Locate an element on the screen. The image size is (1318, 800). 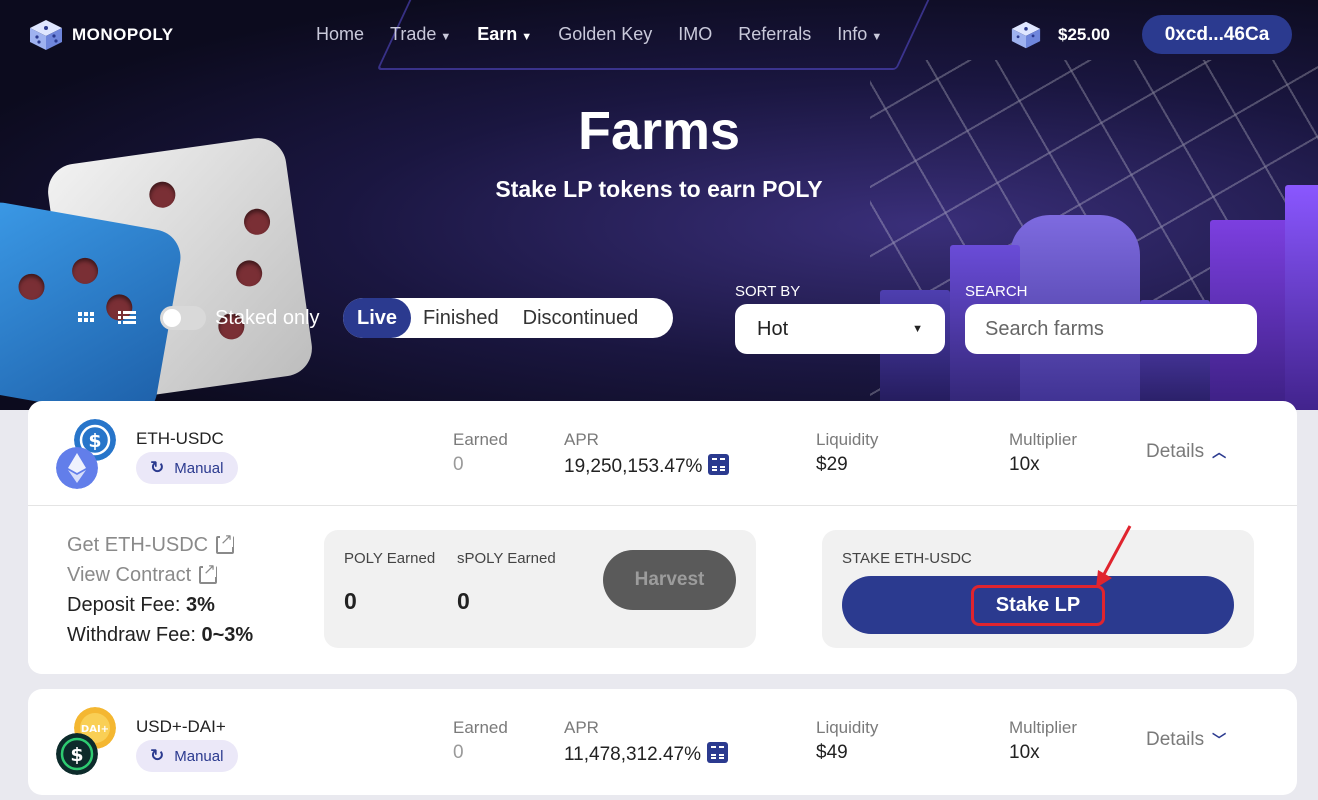
stake-lp-label: Stake LP is located at coordinates (1038, 605).